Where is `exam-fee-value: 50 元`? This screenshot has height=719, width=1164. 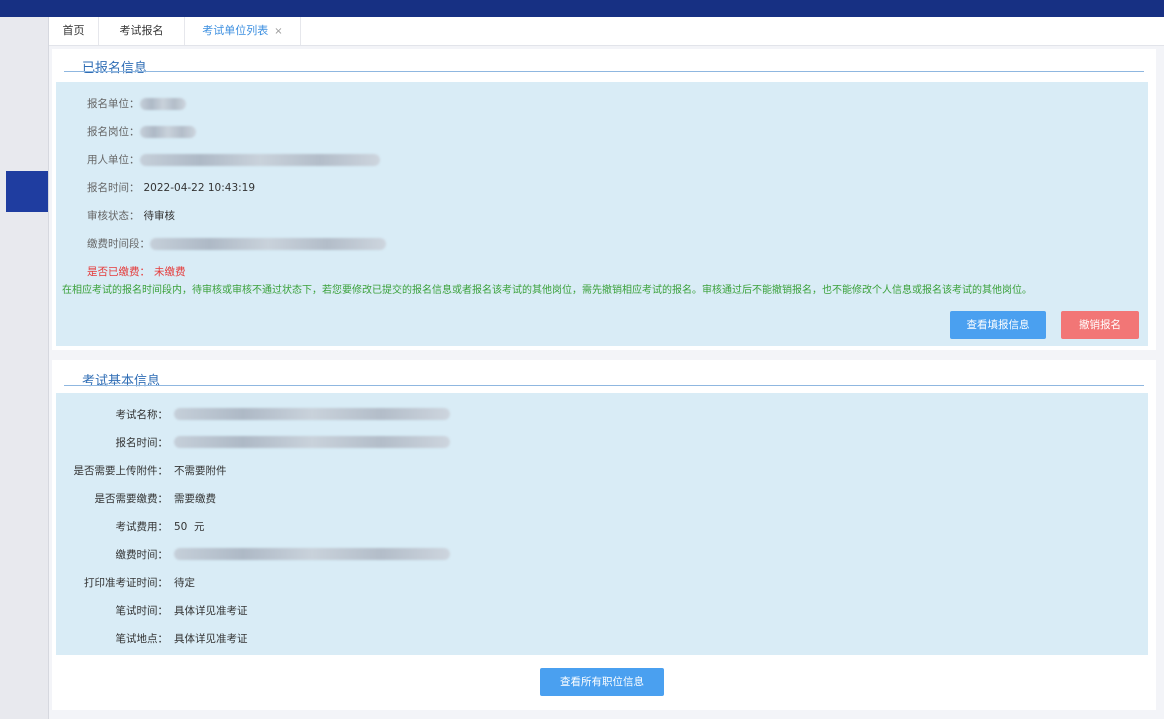 exam-fee-value: 50 元 is located at coordinates (189, 527).